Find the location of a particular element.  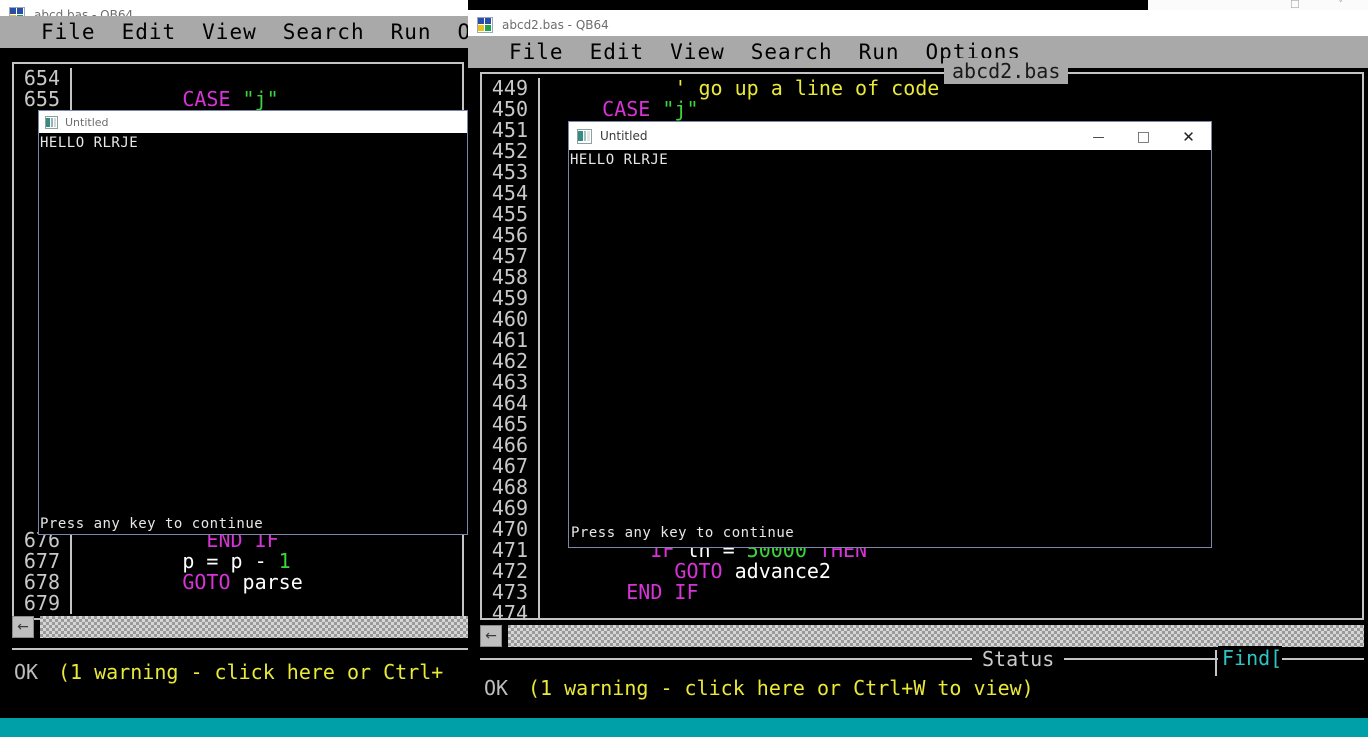

line-number: 455 is located at coordinates (509, 214).